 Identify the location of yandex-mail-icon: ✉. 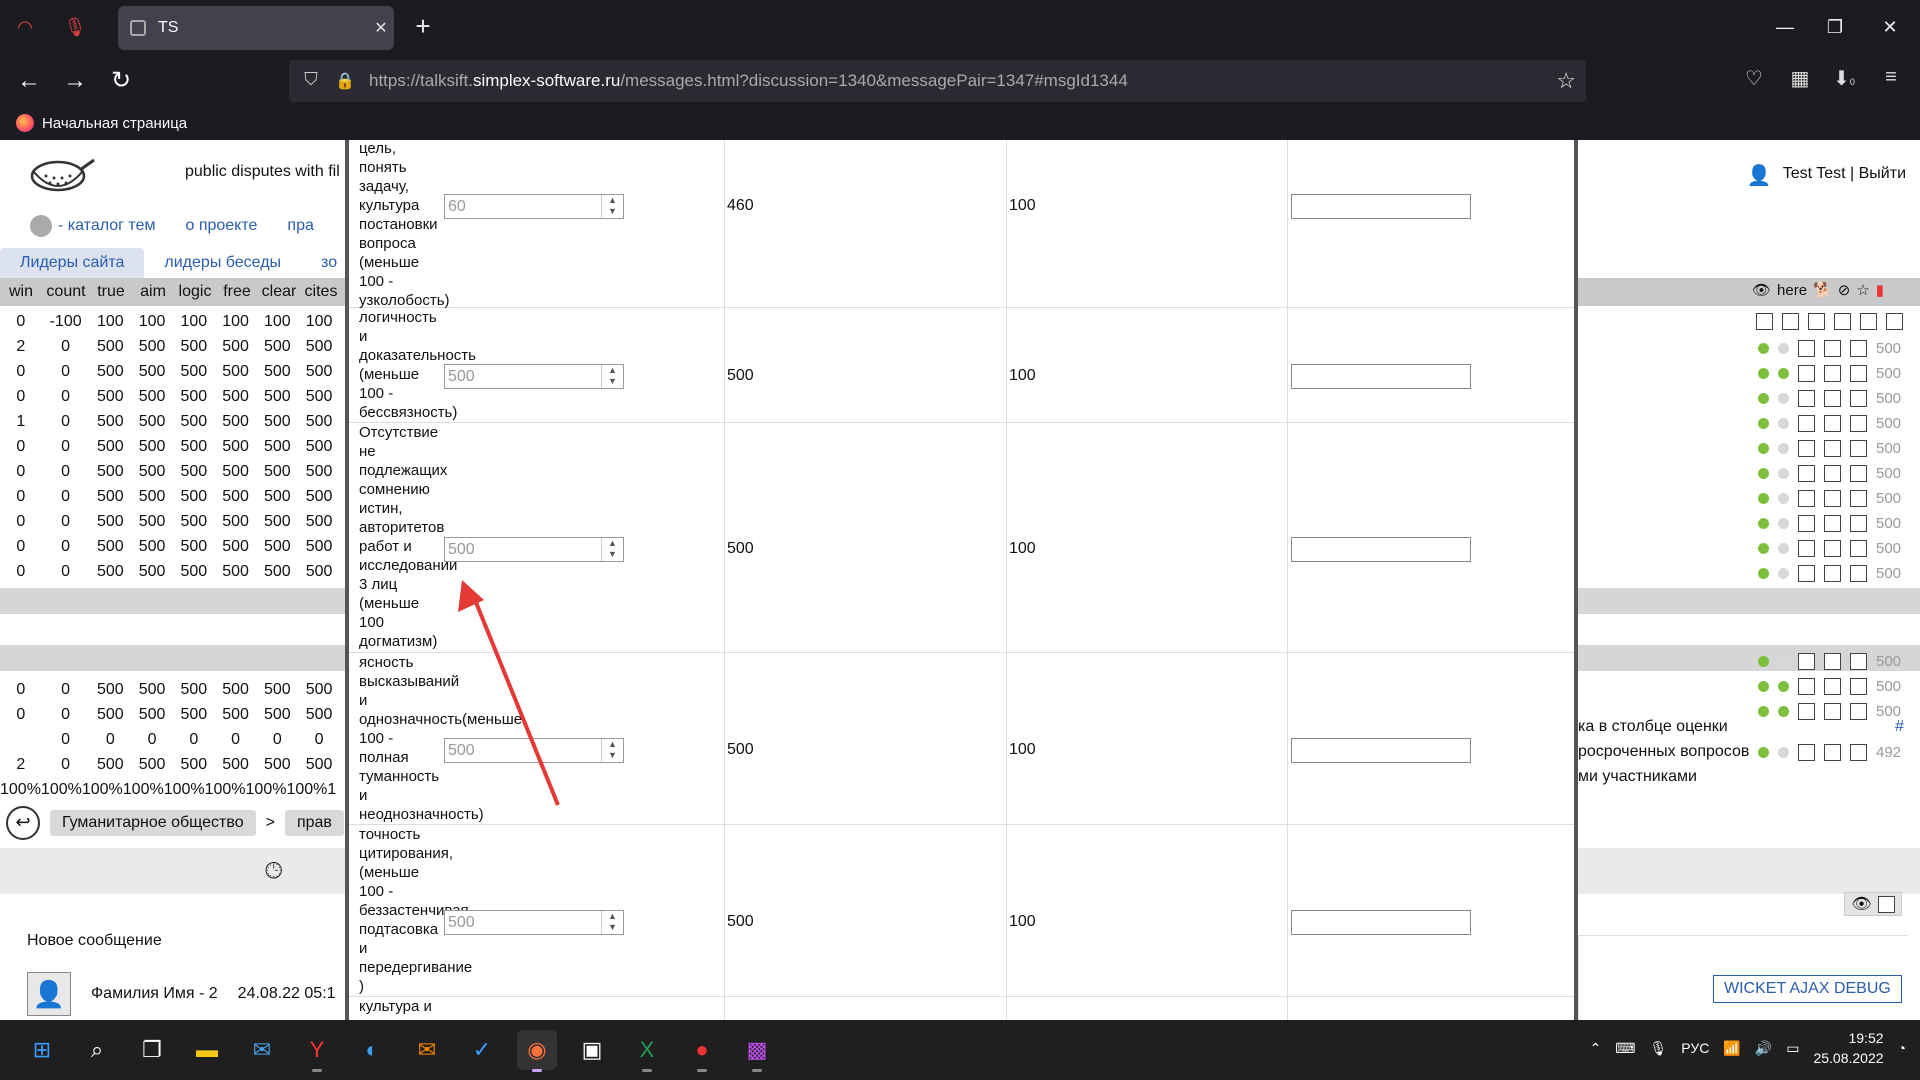
(427, 1050).